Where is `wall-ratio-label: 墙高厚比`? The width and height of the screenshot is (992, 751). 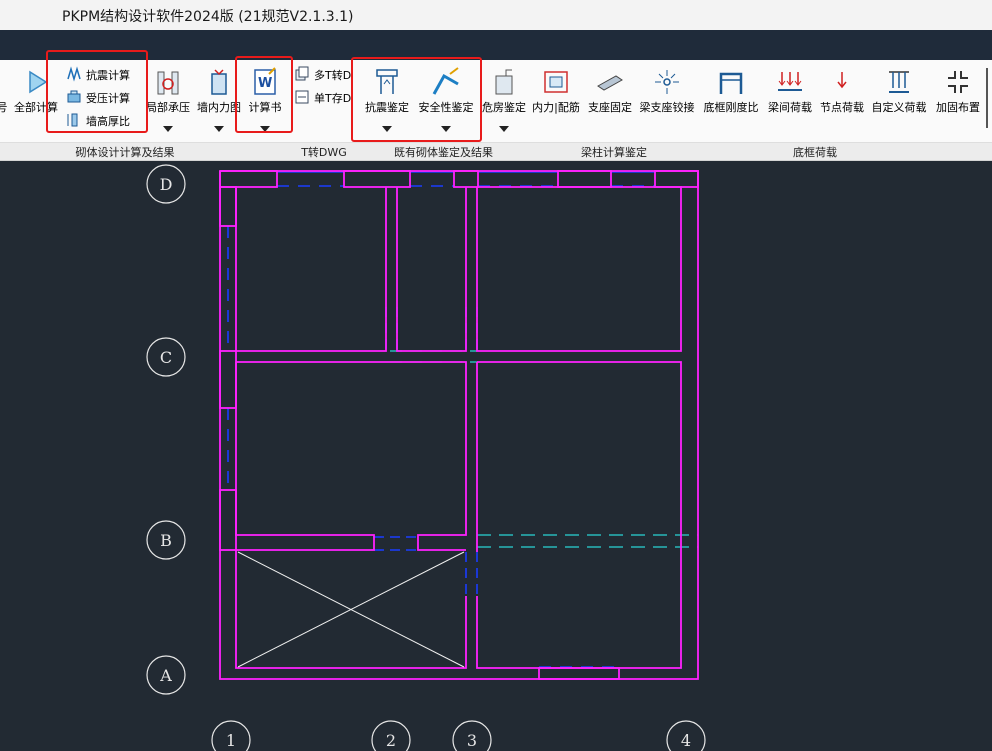 wall-ratio-label: 墙高厚比 is located at coordinates (108, 121).